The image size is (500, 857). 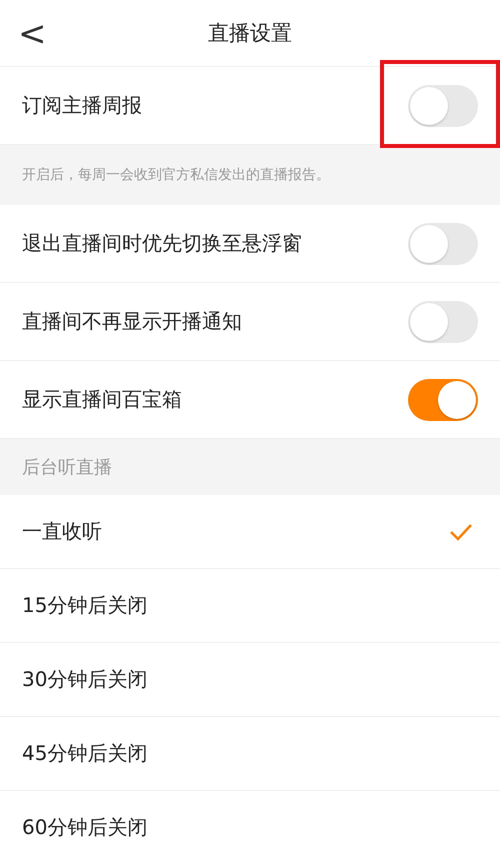 What do you see at coordinates (250, 532) in the screenshot?
I see `option-row: 一直收听` at bounding box center [250, 532].